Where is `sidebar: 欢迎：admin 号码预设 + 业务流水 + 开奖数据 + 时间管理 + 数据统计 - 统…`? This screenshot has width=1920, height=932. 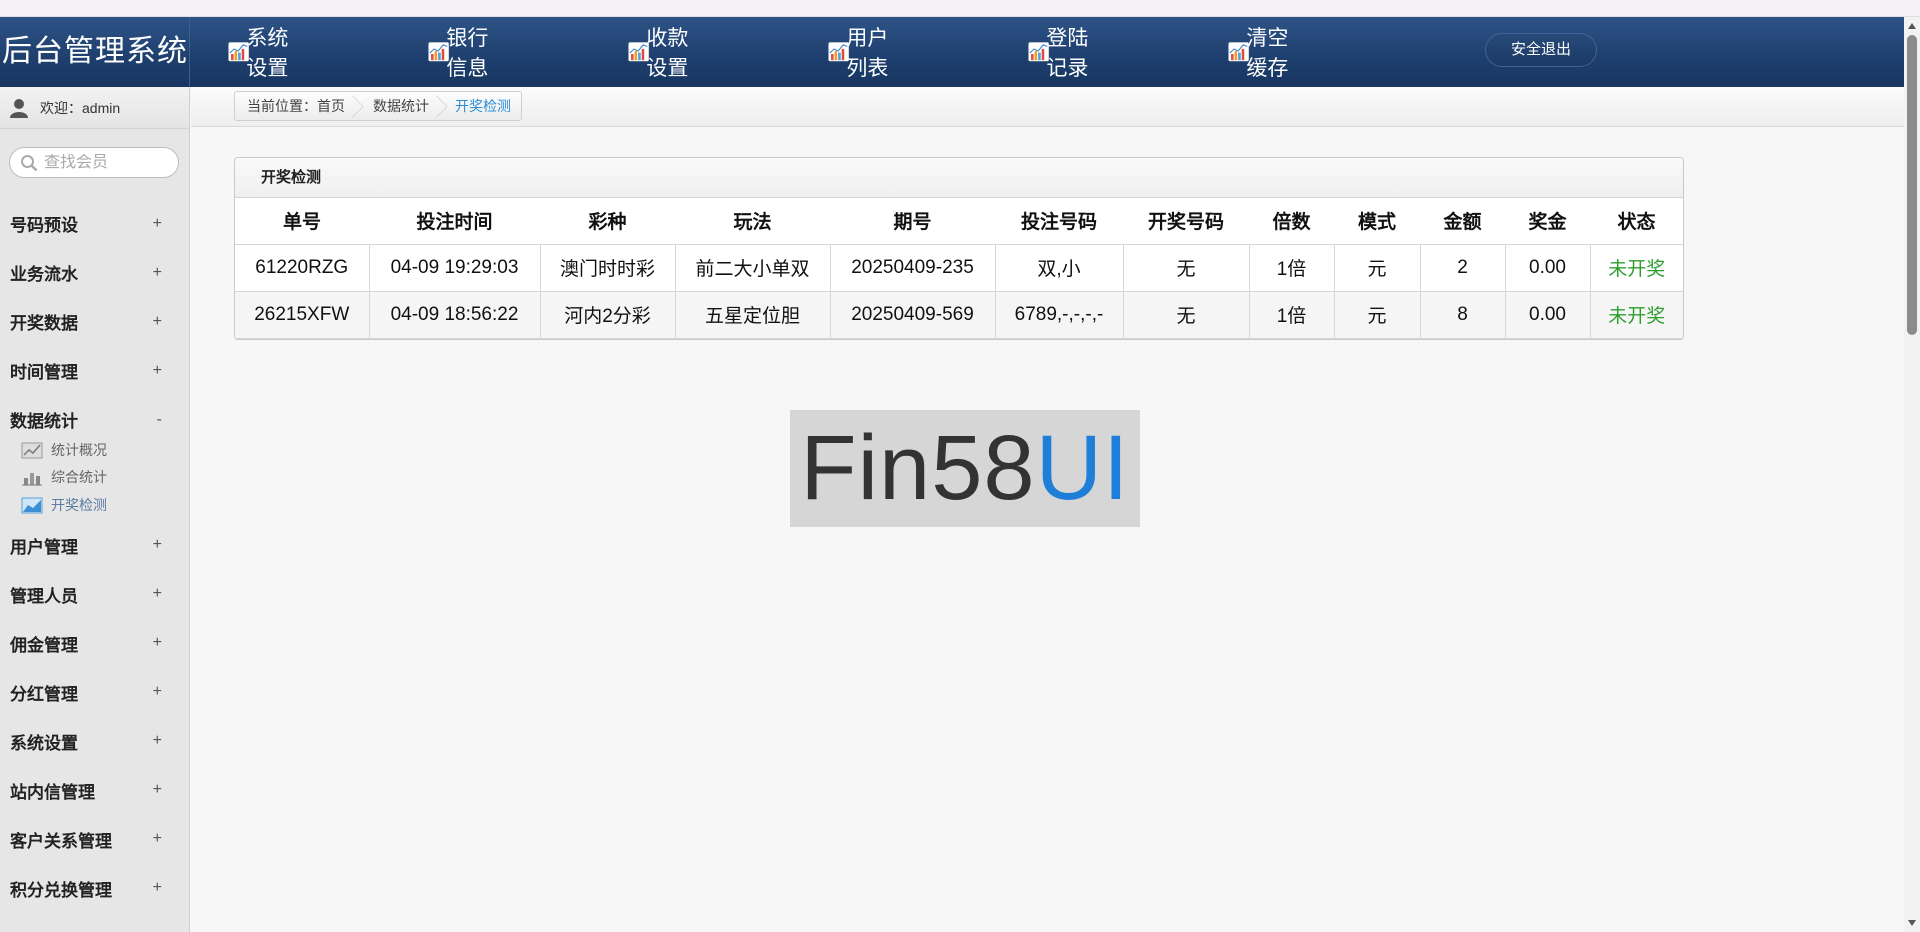 sidebar: 欢迎：admin 号码预设 + 业务流水 + 开奖数据 + 时间管理 + 数据统计 - 统… is located at coordinates (95, 509).